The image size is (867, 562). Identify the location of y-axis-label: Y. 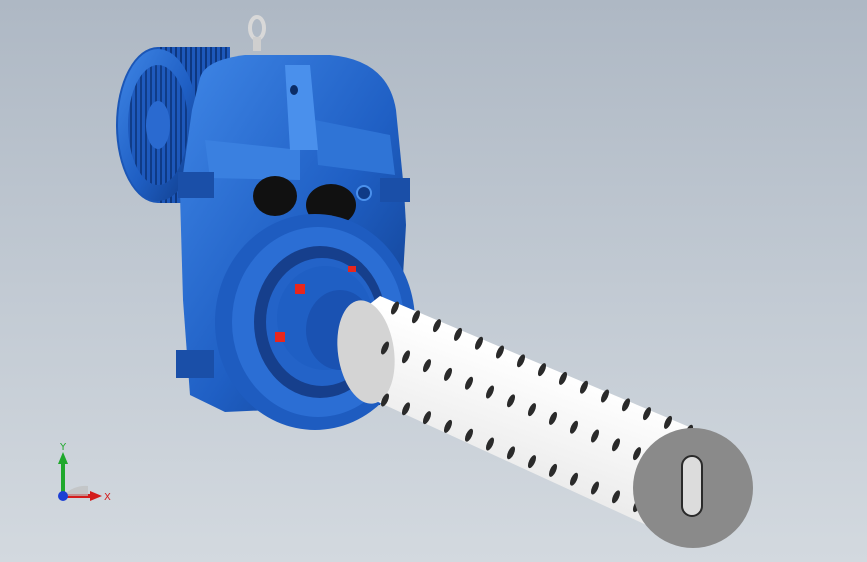
(63, 447).